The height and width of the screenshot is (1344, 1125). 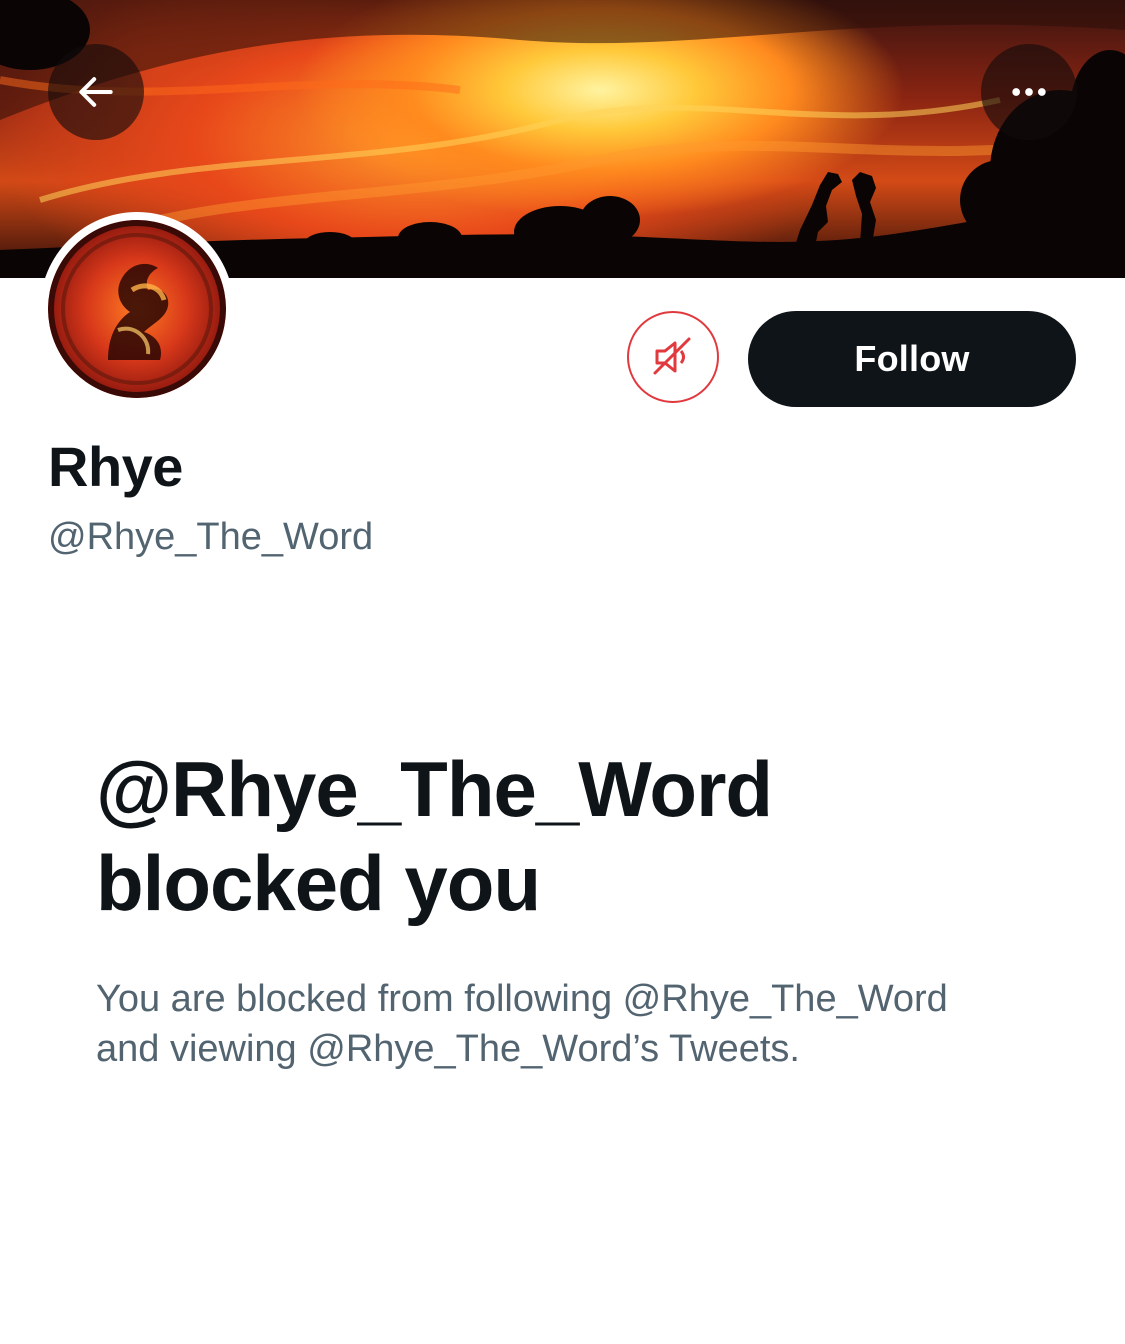 I want to click on horse-emblem-icon, so click(x=137, y=309).